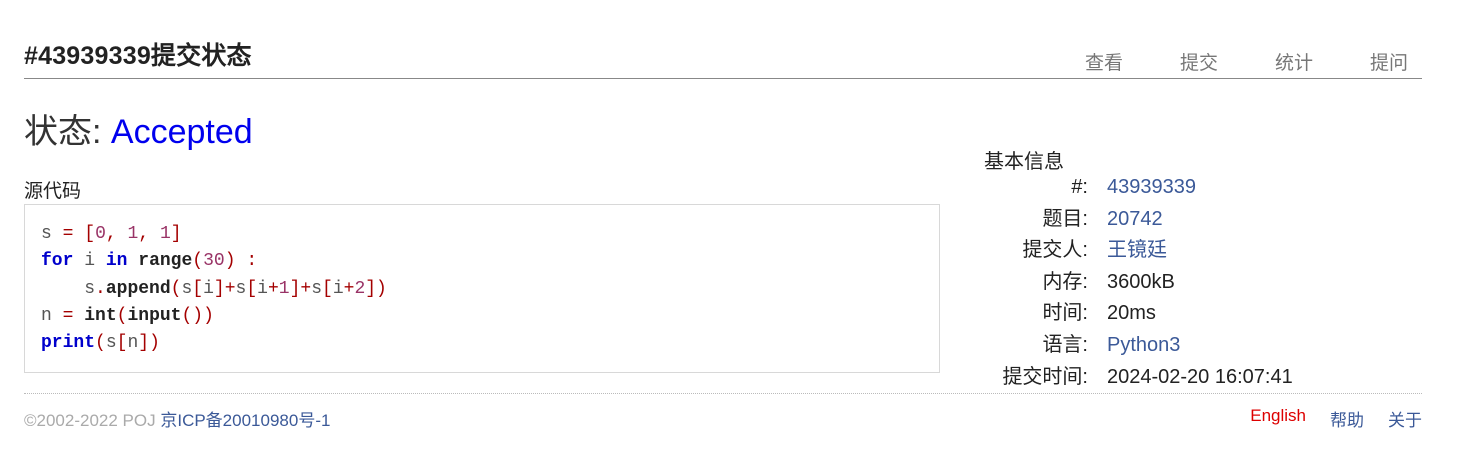  I want to click on code-line-4: n = int(input()), so click(127, 315).